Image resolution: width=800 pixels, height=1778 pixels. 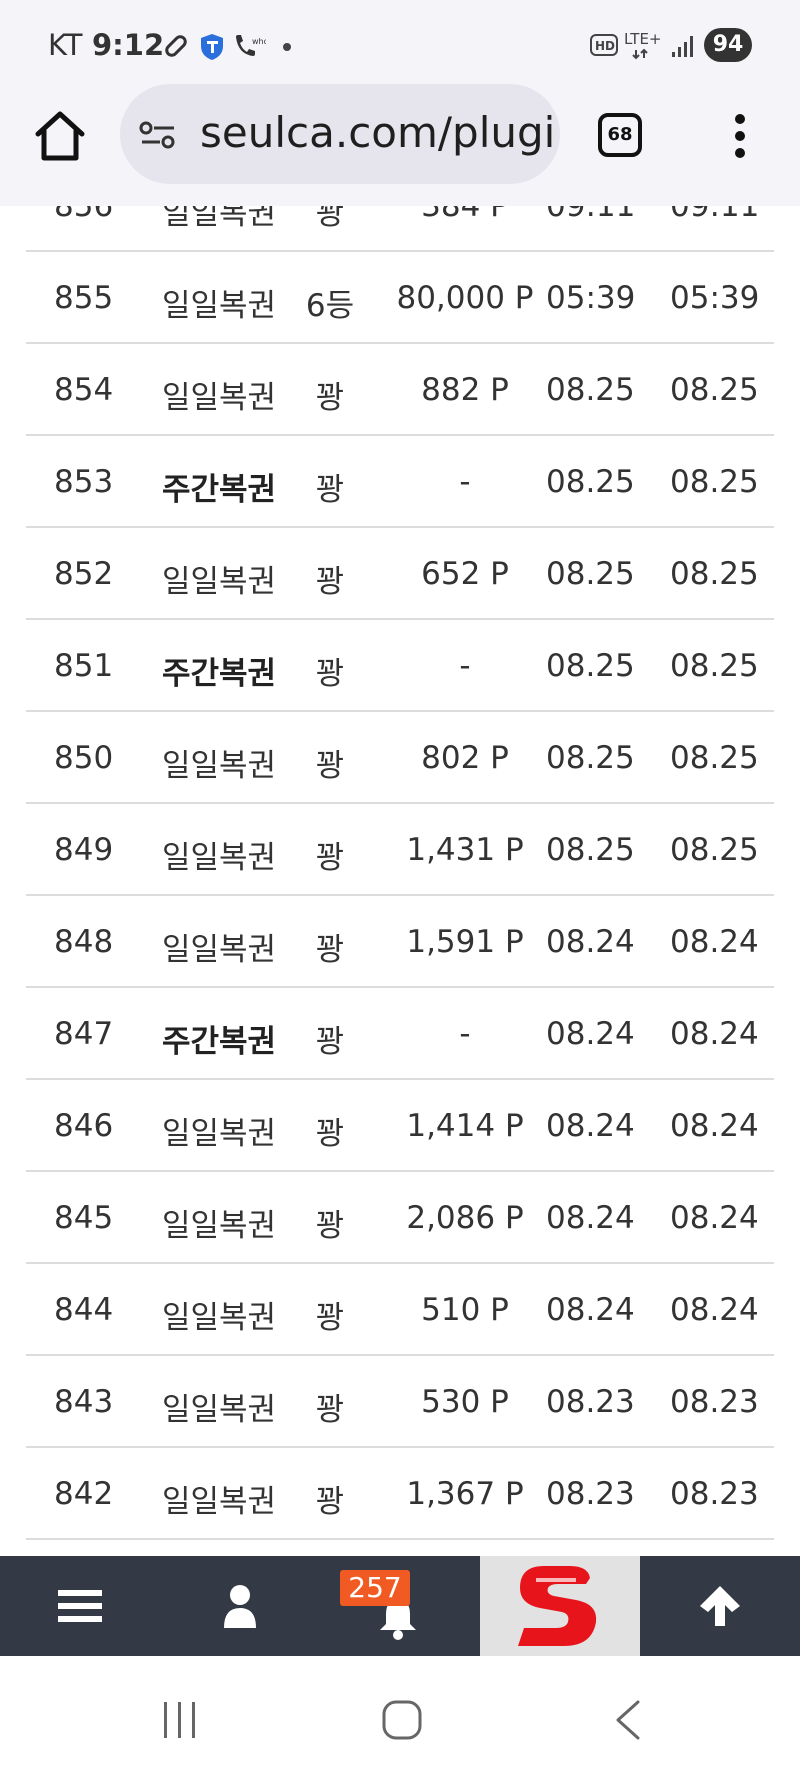 What do you see at coordinates (84, 1494) in the screenshot?
I see `row-number: 842` at bounding box center [84, 1494].